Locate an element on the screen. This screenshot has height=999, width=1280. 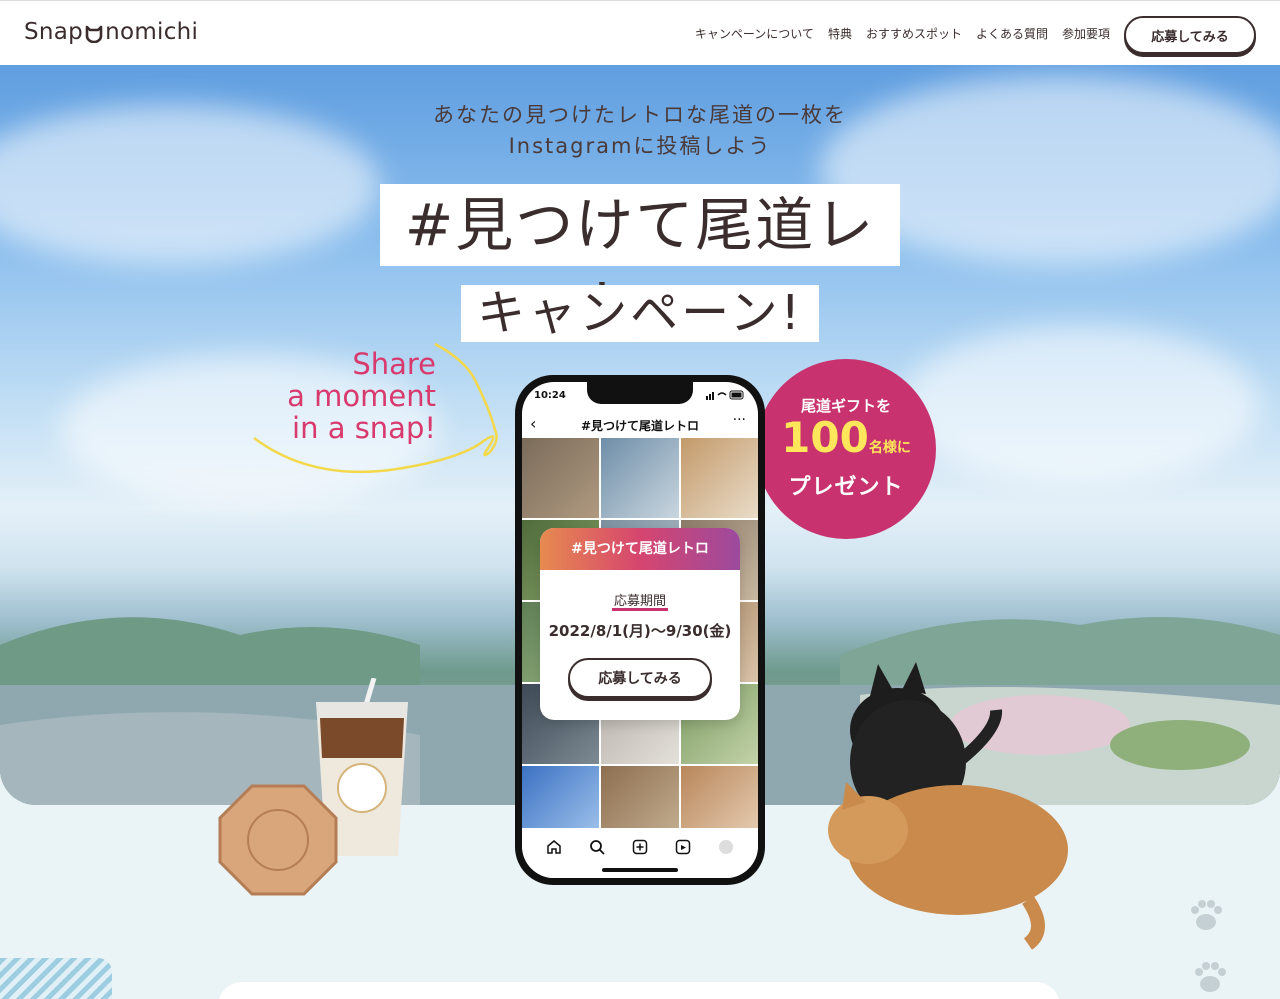
next-section-card is located at coordinates (639, 990).